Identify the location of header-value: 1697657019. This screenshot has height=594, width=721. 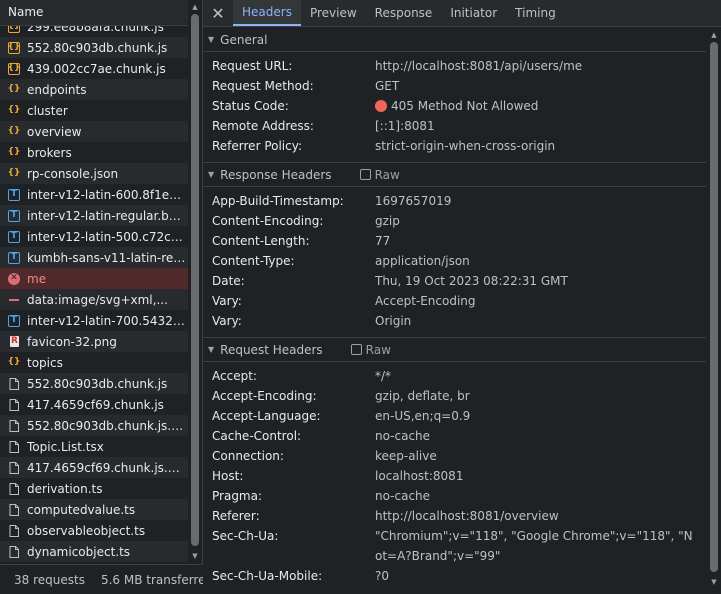
(413, 201).